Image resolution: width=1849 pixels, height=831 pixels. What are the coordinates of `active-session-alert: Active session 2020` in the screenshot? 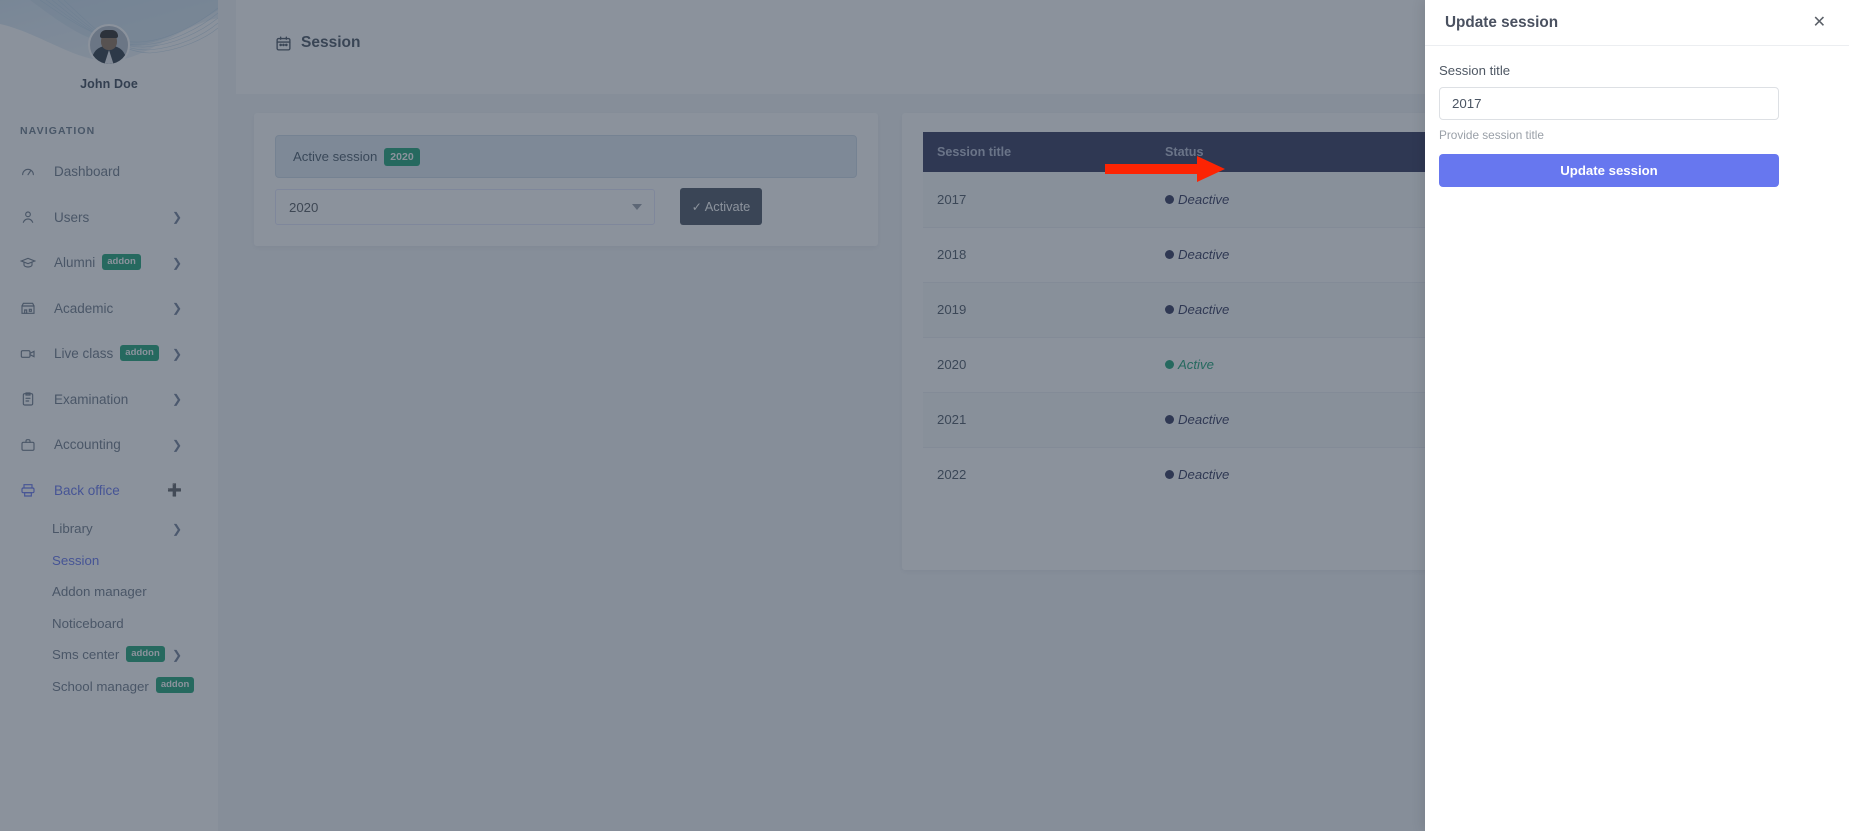 It's located at (566, 156).